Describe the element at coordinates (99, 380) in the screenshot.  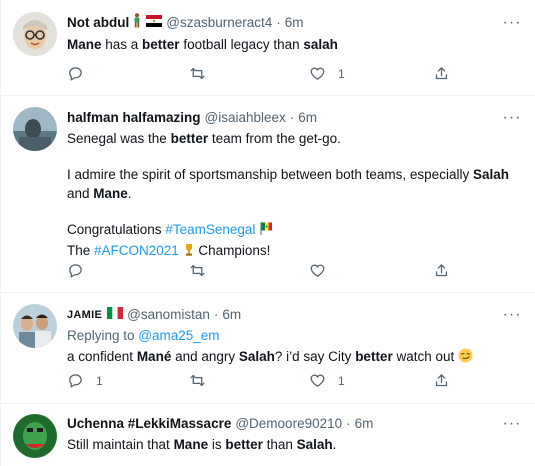
I see `reply-count: 1` at that location.